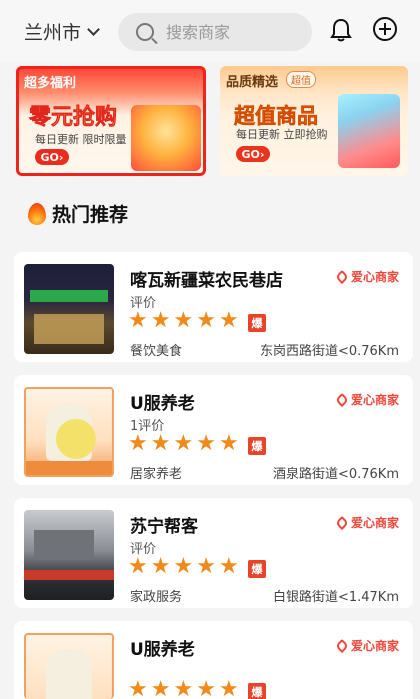 The image size is (420, 699). What do you see at coordinates (156, 474) in the screenshot?
I see `store-category: 居家养老` at bounding box center [156, 474].